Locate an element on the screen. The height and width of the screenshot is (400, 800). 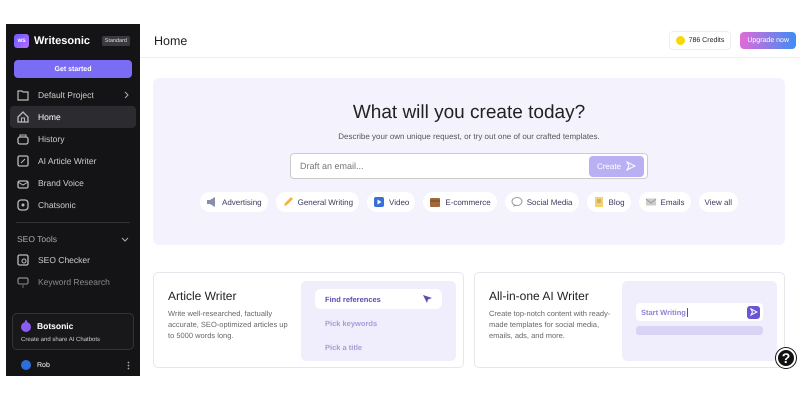
nav-item: History is located at coordinates (73, 139).